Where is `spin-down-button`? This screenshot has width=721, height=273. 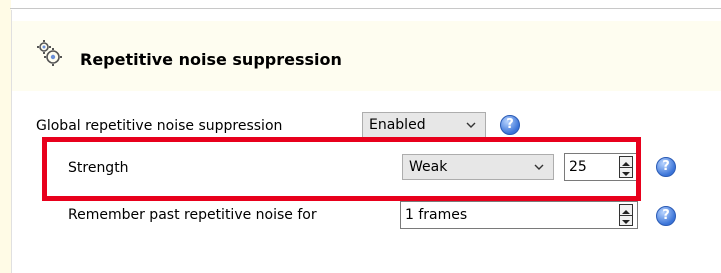 spin-down-button is located at coordinates (626, 220).